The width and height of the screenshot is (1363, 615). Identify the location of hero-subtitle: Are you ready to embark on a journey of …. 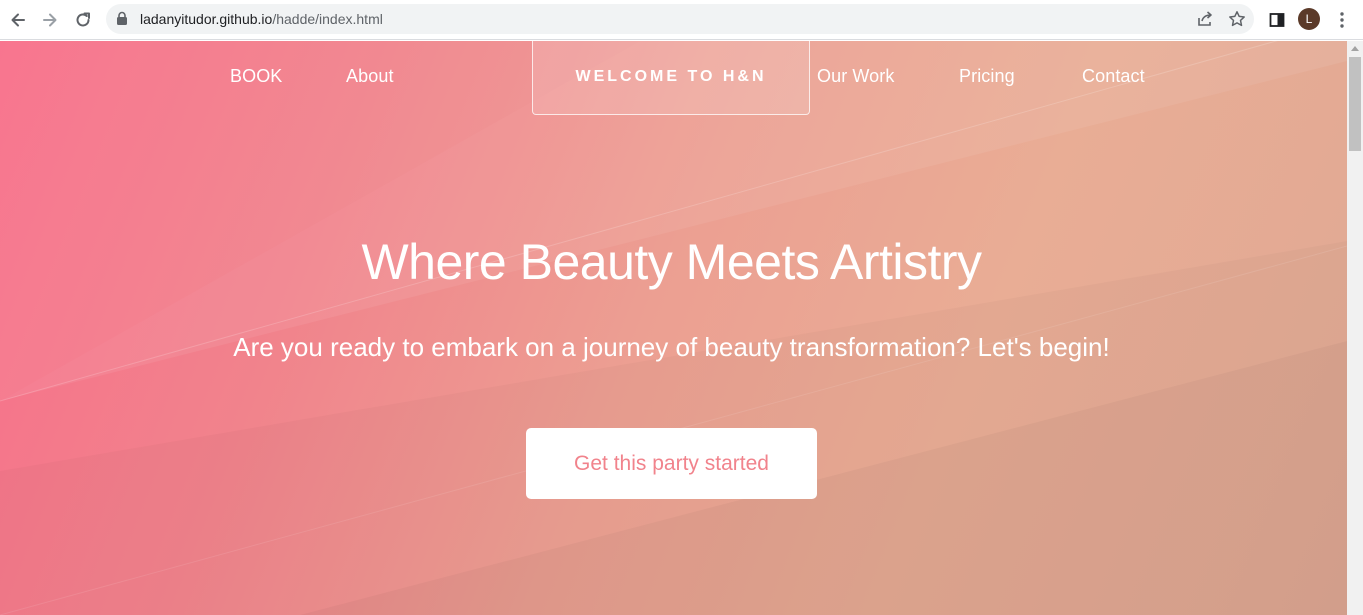
(671, 347).